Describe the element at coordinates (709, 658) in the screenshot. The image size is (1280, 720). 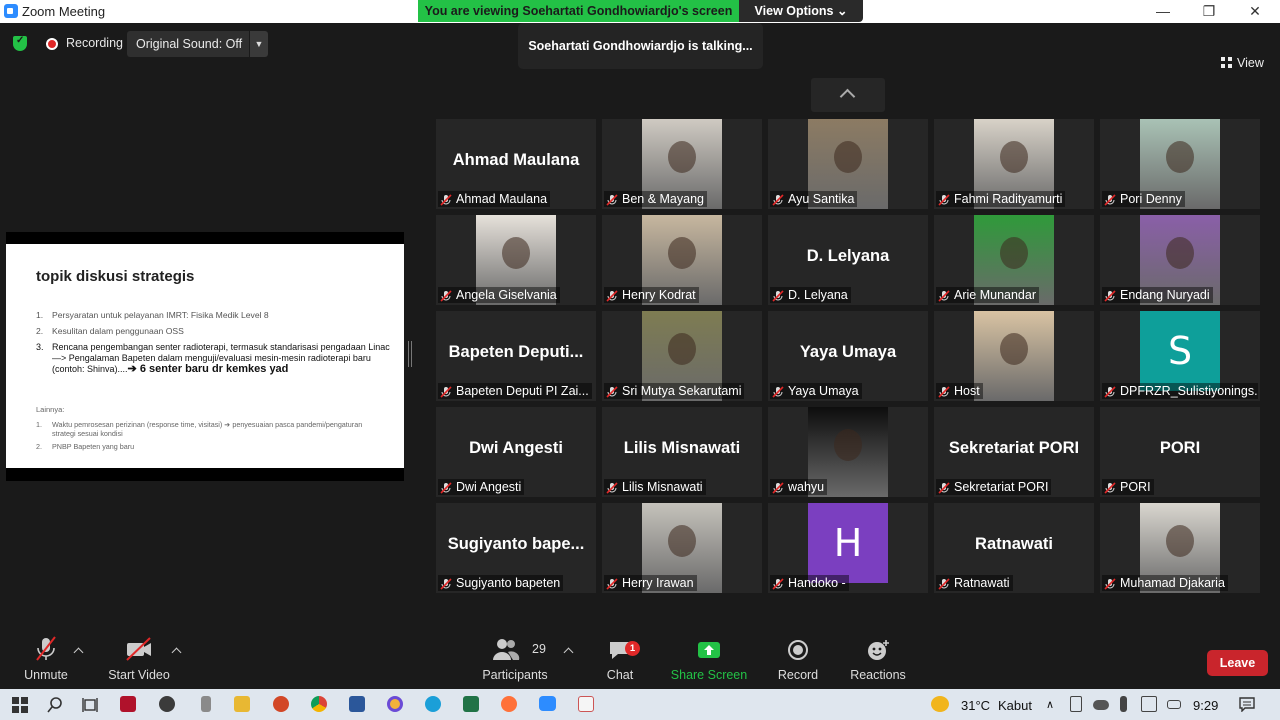
I see `share-screen-button: Share Screen` at that location.